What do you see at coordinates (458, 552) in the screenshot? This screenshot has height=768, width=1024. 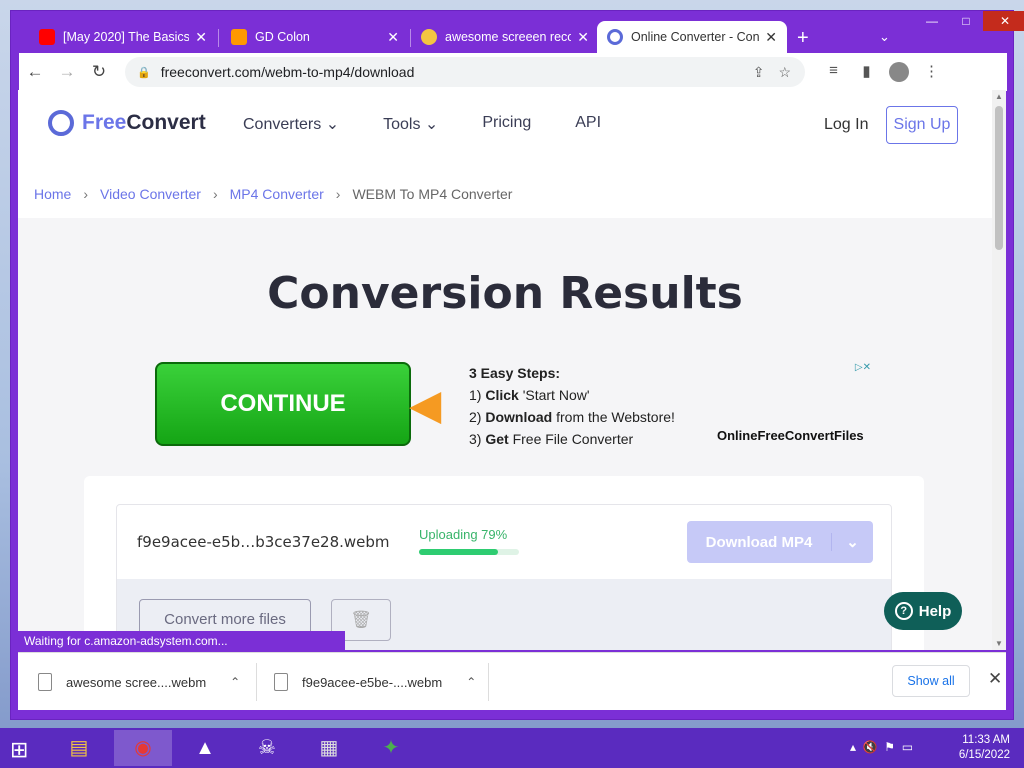 I see `progress-fill` at bounding box center [458, 552].